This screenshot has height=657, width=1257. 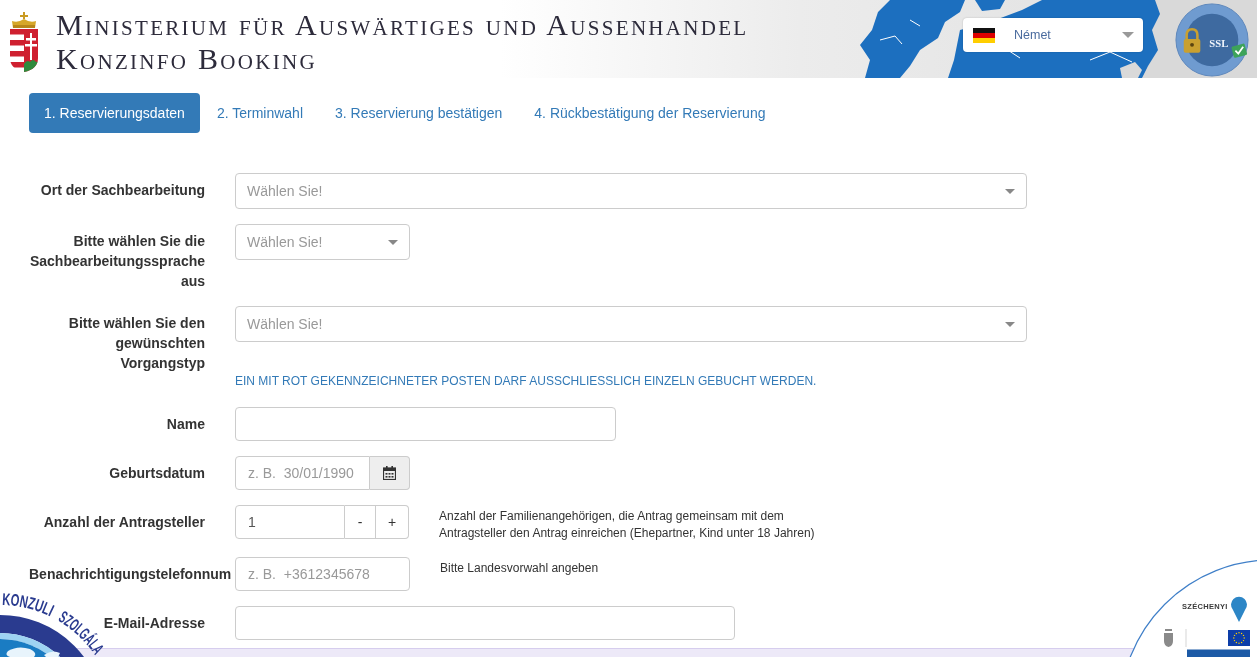 What do you see at coordinates (627, 525) in the screenshot?
I see `help-text: Anzahl der Familienangehörigen, die Antrag gemeinsam mit dem Antragsteller den Antrag einreichen (Ehepartner, Kind unter 18 Jahren)` at bounding box center [627, 525].